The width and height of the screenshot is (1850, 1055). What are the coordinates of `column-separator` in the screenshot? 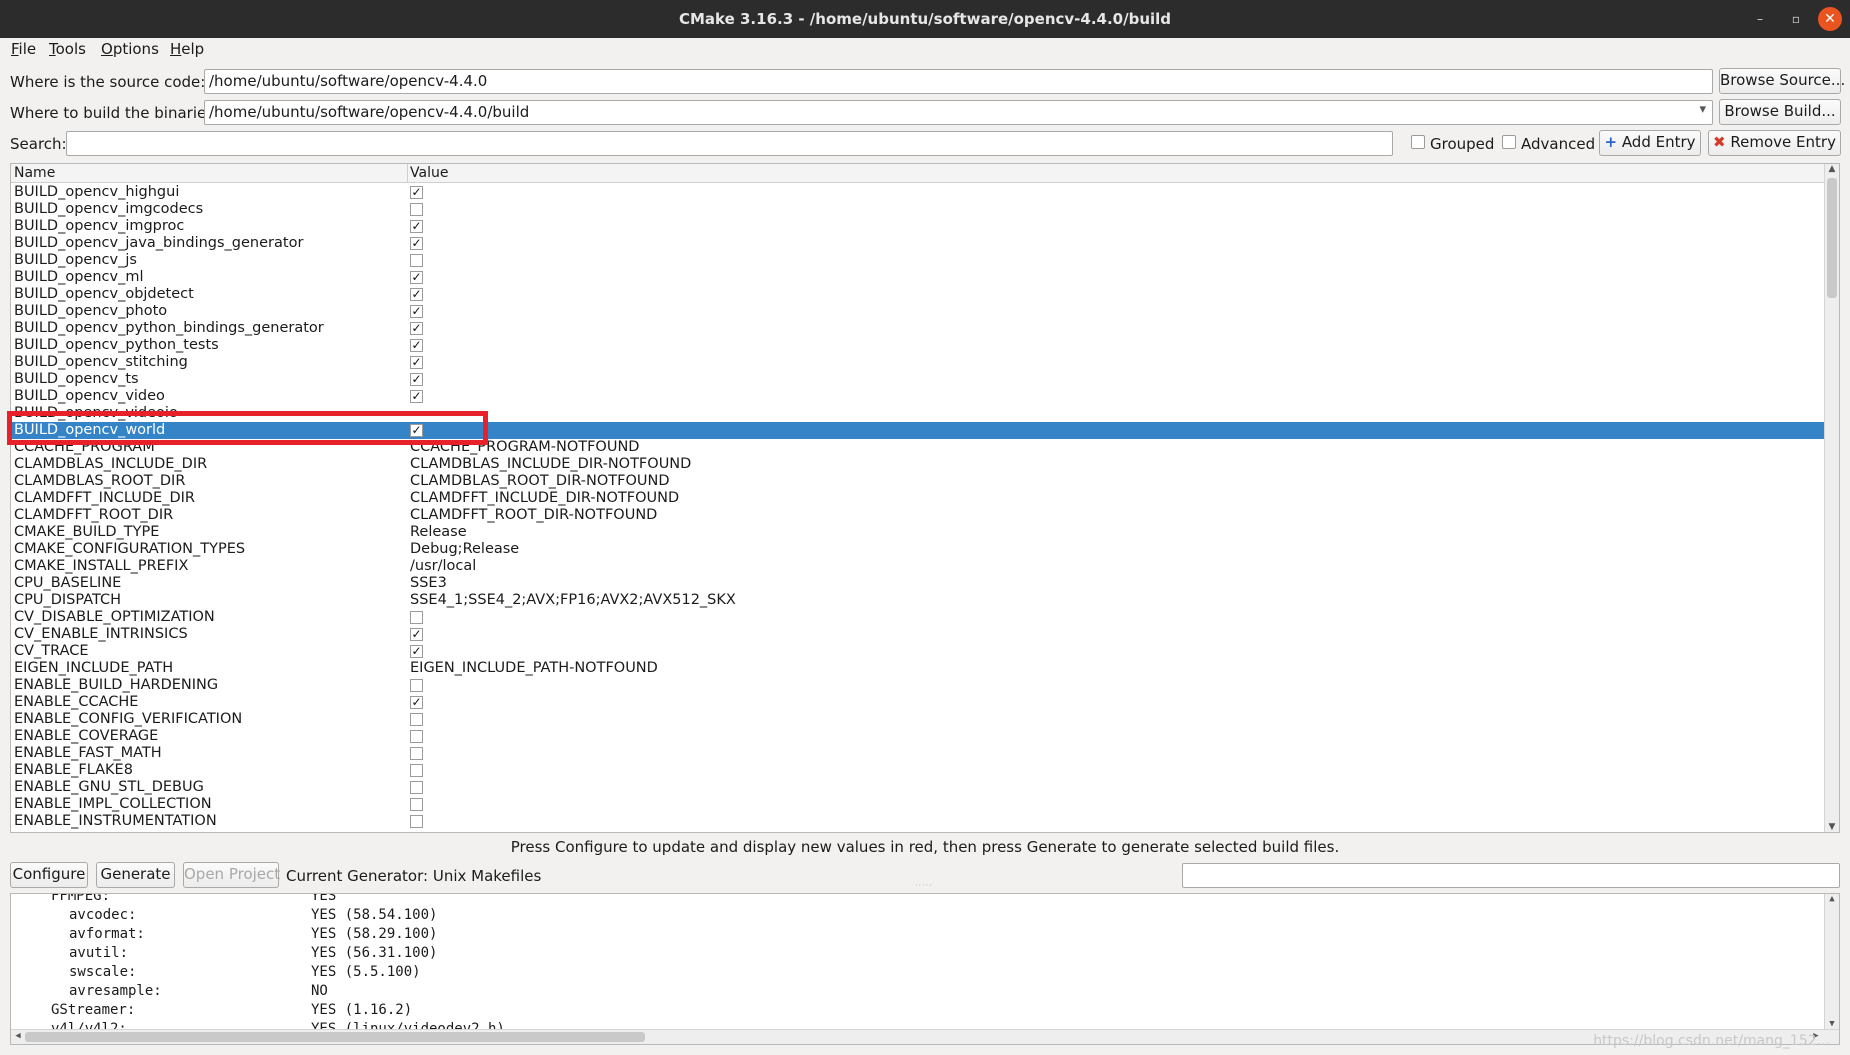 It's located at (407, 173).